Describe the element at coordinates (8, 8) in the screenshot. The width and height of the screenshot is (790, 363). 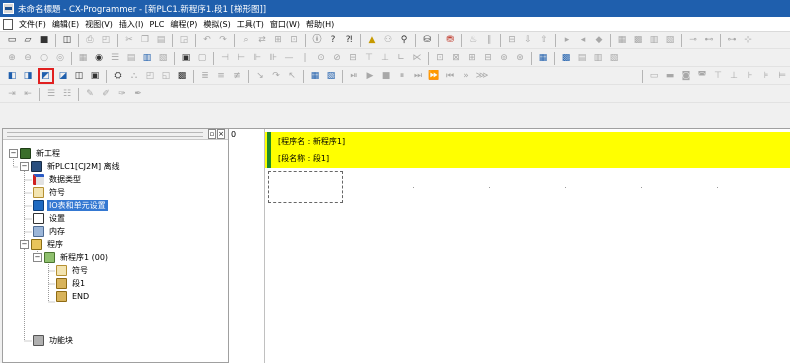
I see `app-icon` at that location.